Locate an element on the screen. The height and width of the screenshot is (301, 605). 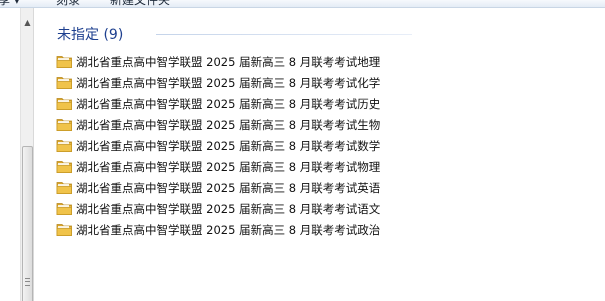
file-name: 湖北省重点高中智学联盟 2025 届新高三 8 月联考考试生物 is located at coordinates (228, 124).